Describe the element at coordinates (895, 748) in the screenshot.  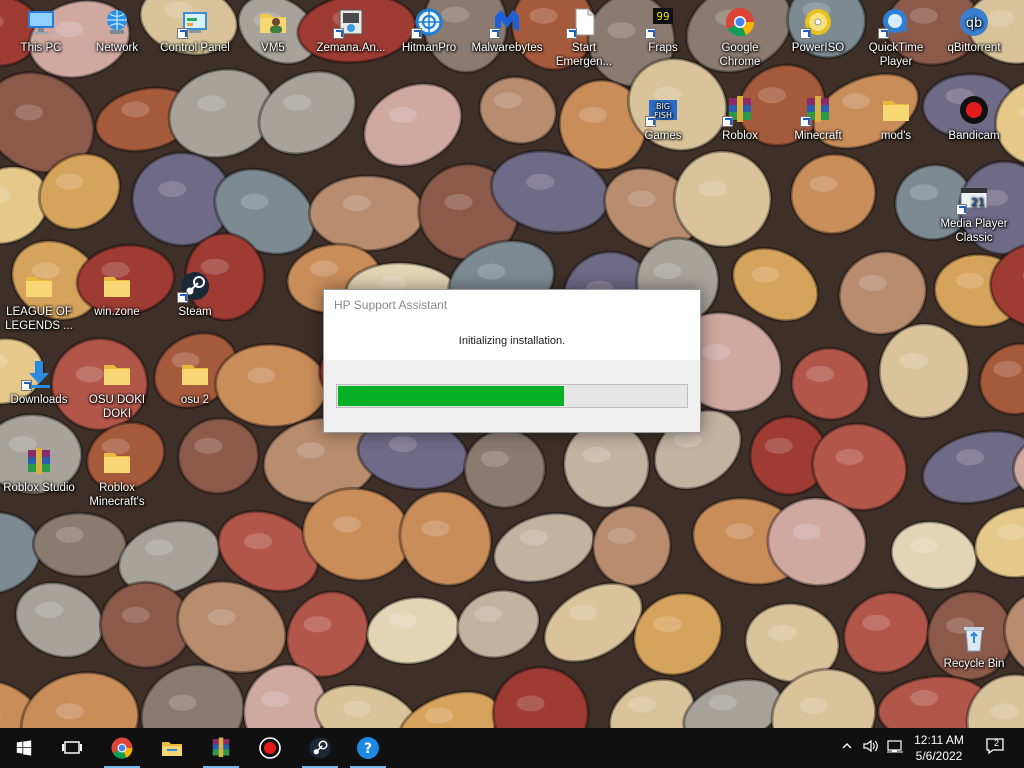
I see `network-status-button` at that location.